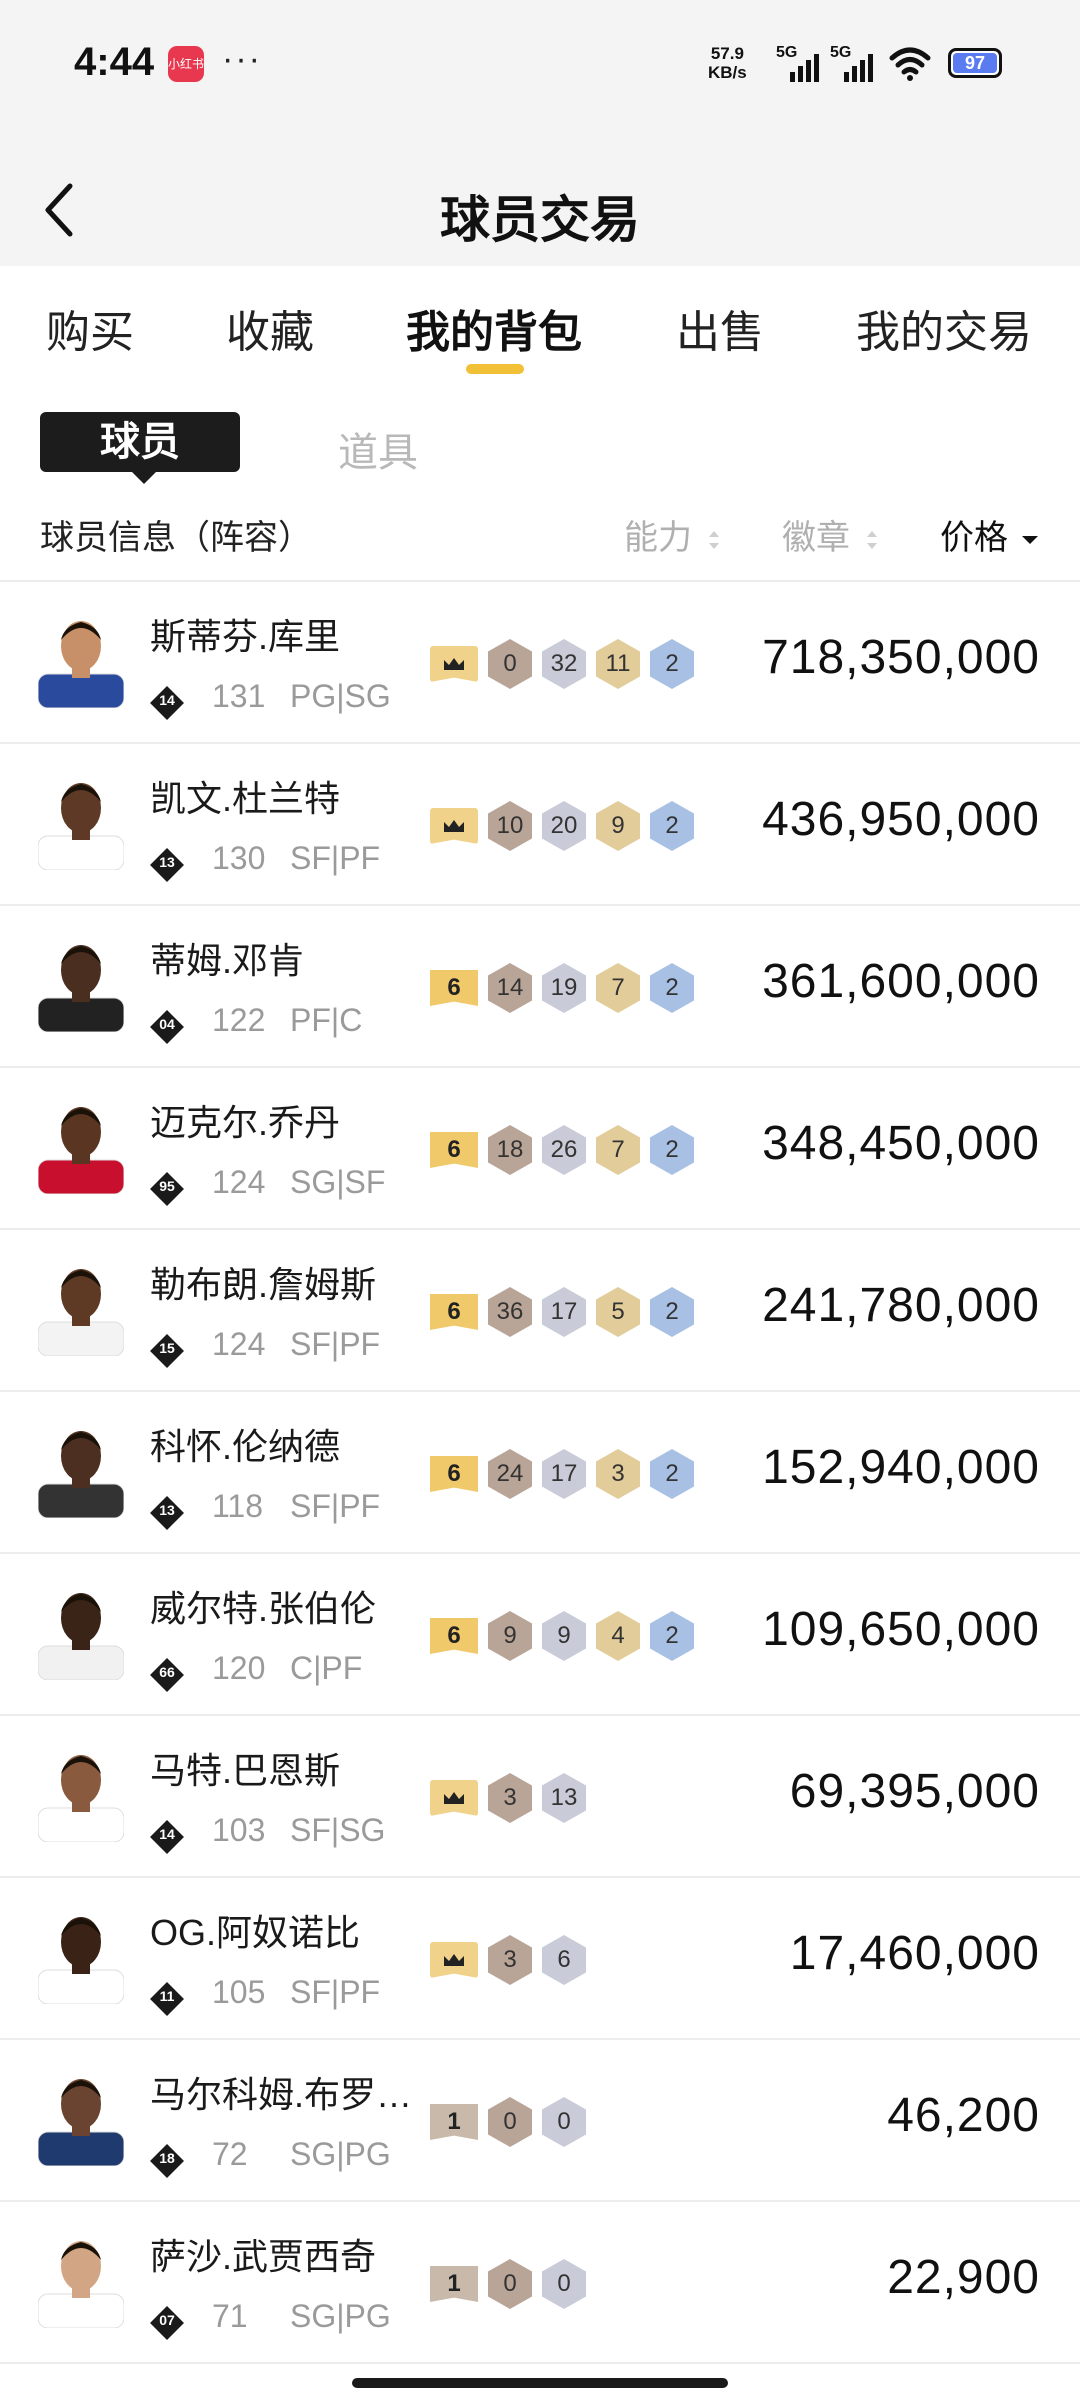 Image resolution: width=1080 pixels, height=2403 pixels. I want to click on player-row: 威尔特.张伯伦 66 120 C|PF 69942 109,650,000, so click(540, 1635).